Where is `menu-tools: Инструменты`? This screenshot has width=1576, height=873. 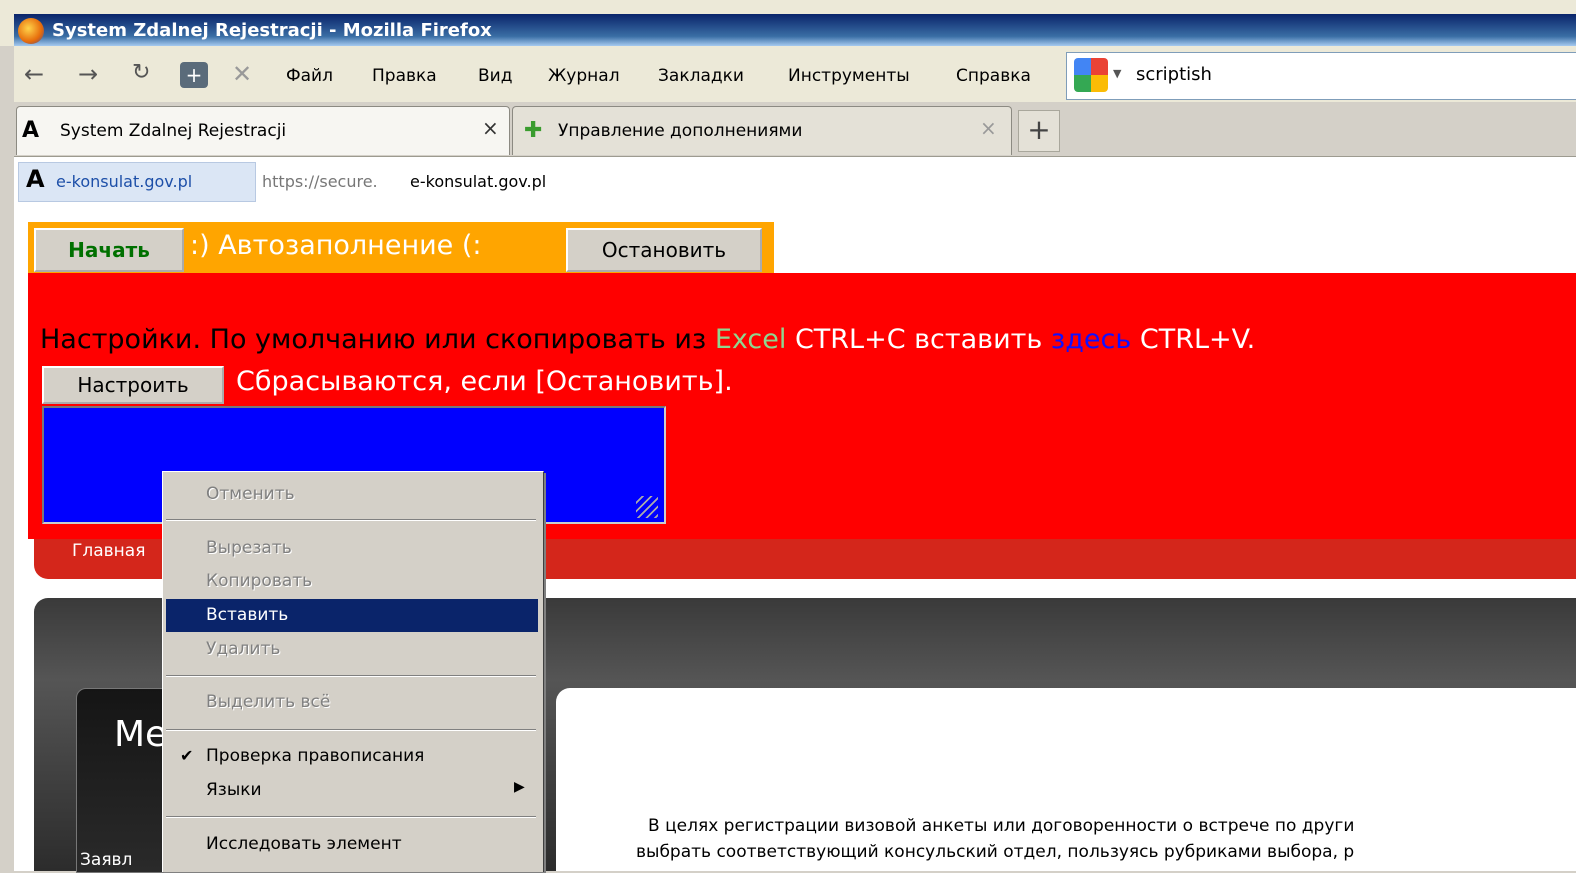 menu-tools: Инструменты is located at coordinates (849, 76).